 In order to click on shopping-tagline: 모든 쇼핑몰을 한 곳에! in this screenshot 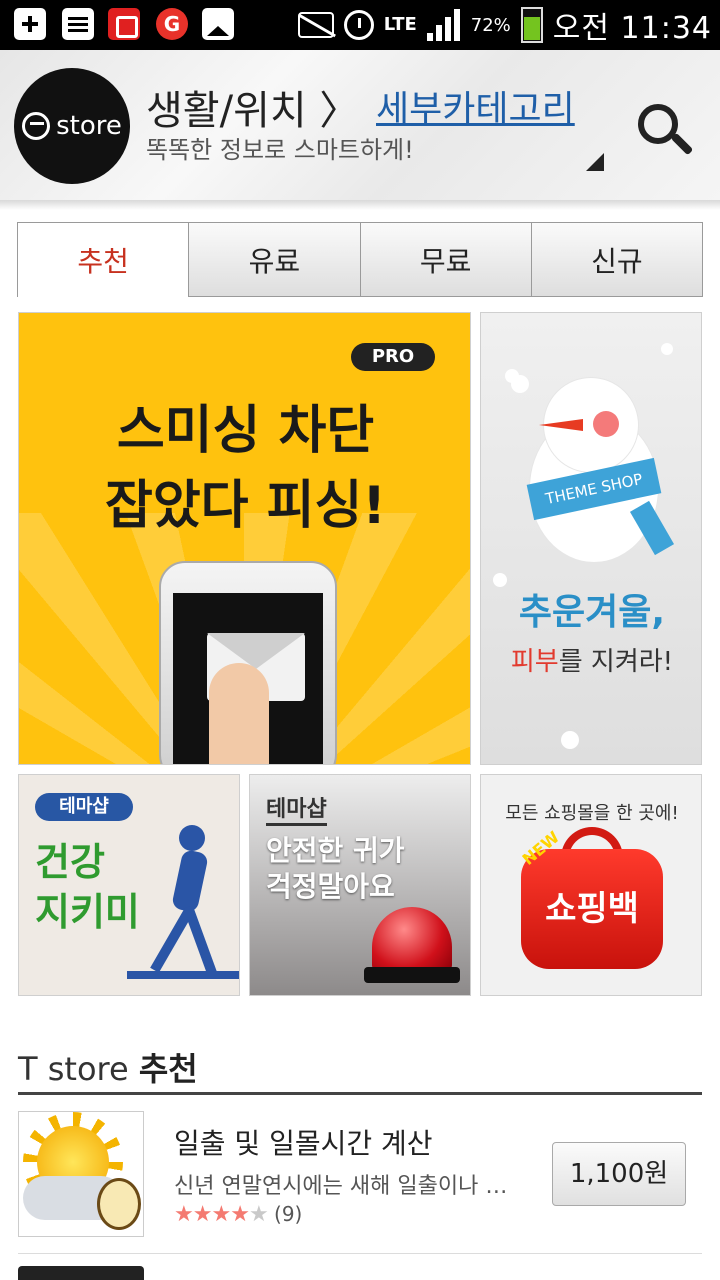, I will do `click(592, 813)`.